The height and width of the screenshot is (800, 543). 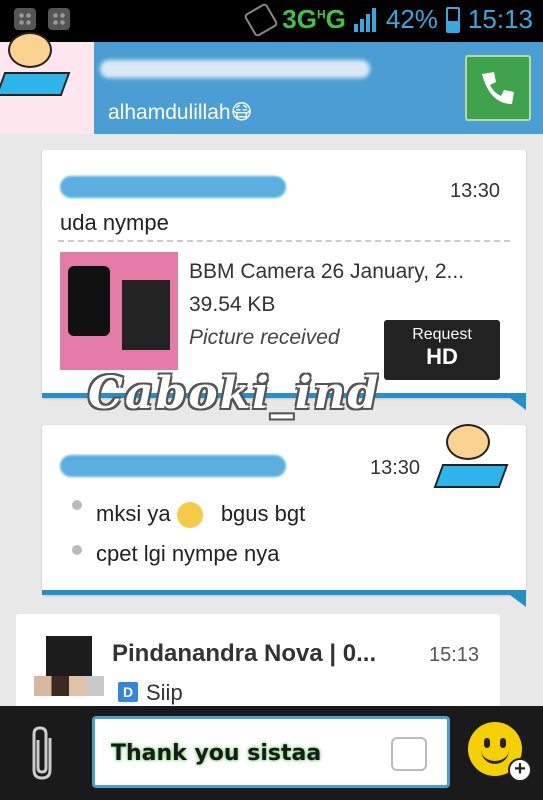 What do you see at coordinates (164, 692) in the screenshot?
I see `chat-preview: Siip` at bounding box center [164, 692].